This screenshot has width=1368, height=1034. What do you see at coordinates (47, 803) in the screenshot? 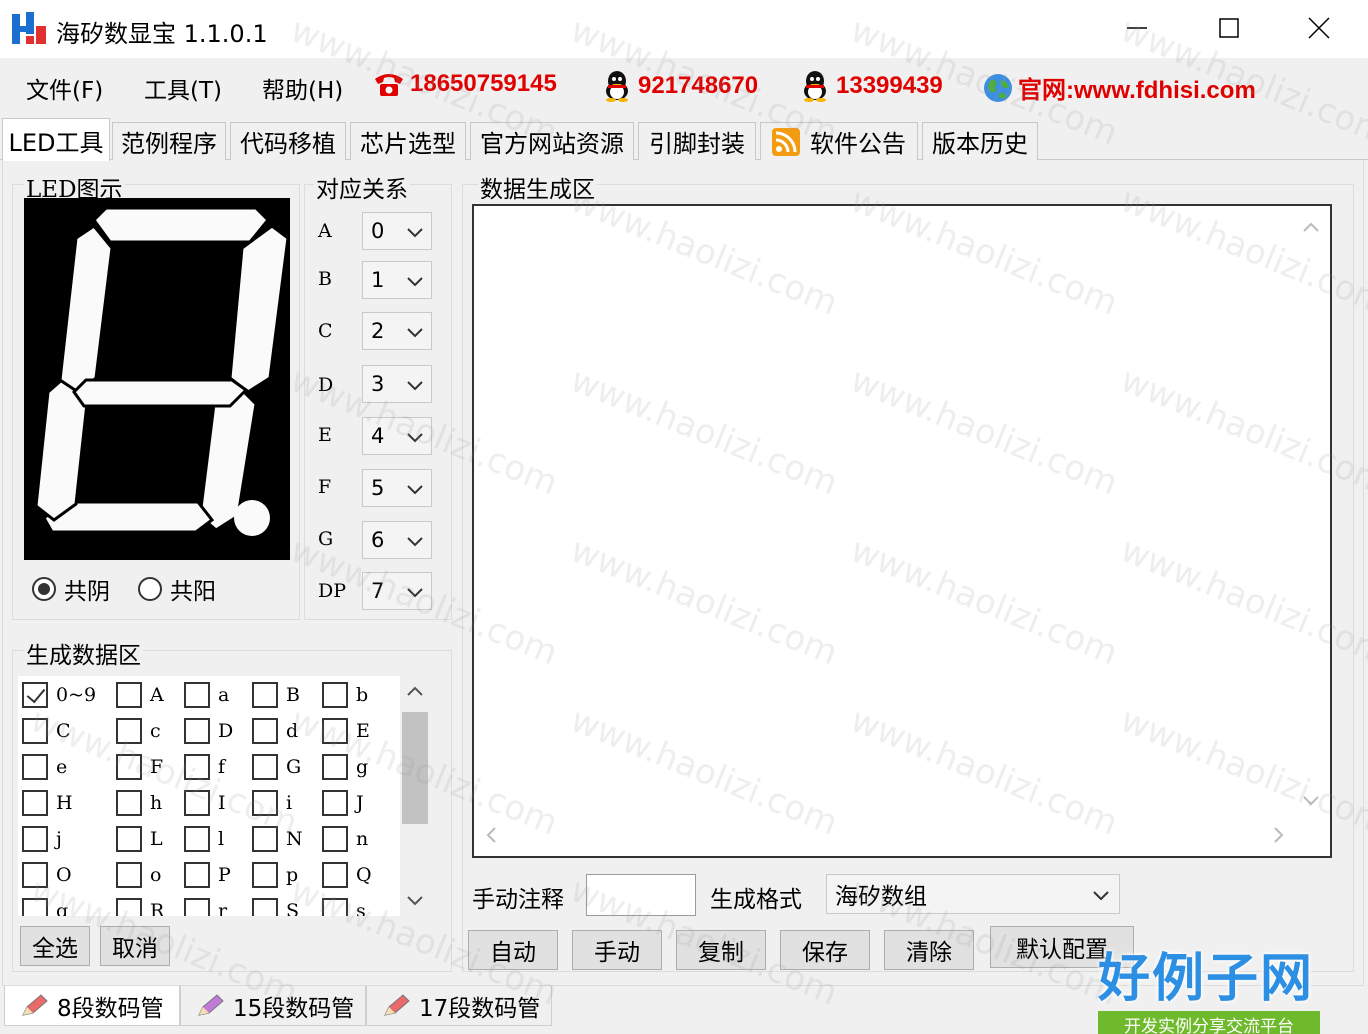
I see `character-checkbox: H` at bounding box center [47, 803].